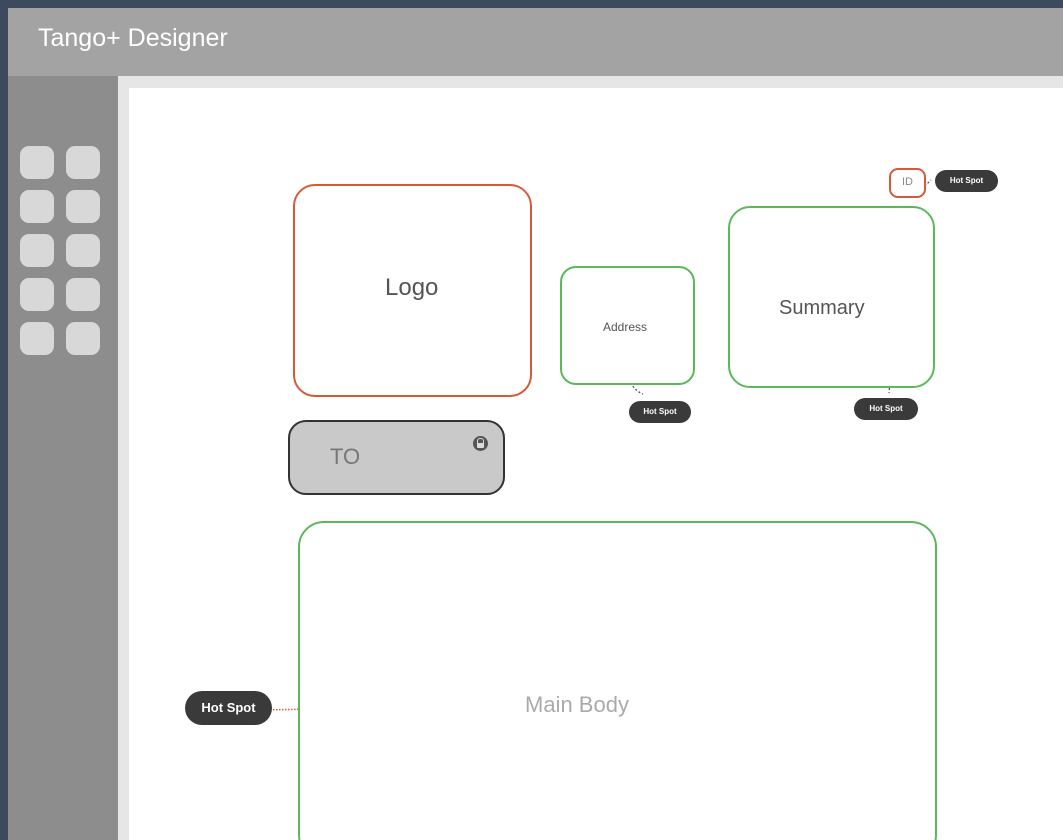 The width and height of the screenshot is (1063, 840). I want to click on id-field: ID, so click(907, 183).